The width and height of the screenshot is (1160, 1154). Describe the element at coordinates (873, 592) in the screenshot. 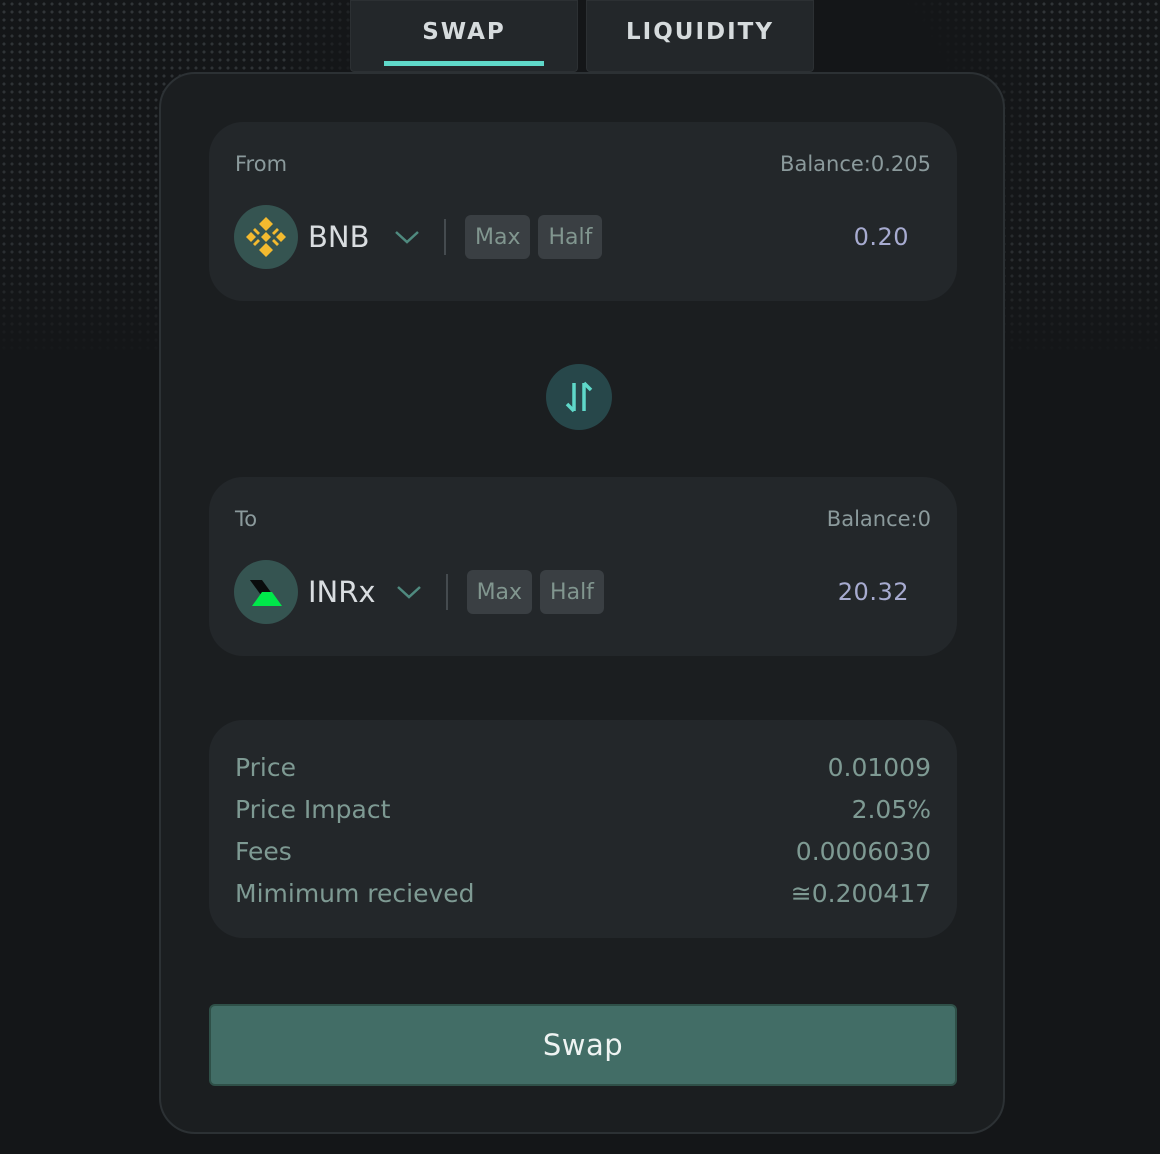

I see `to-amount-input: 20.32` at that location.